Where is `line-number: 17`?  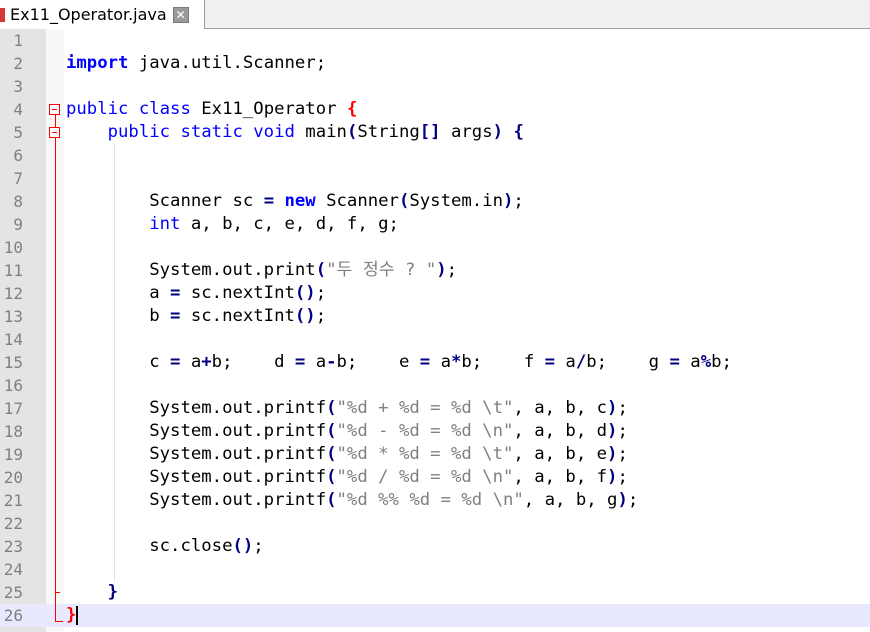
line-number: 17 is located at coordinates (13, 408).